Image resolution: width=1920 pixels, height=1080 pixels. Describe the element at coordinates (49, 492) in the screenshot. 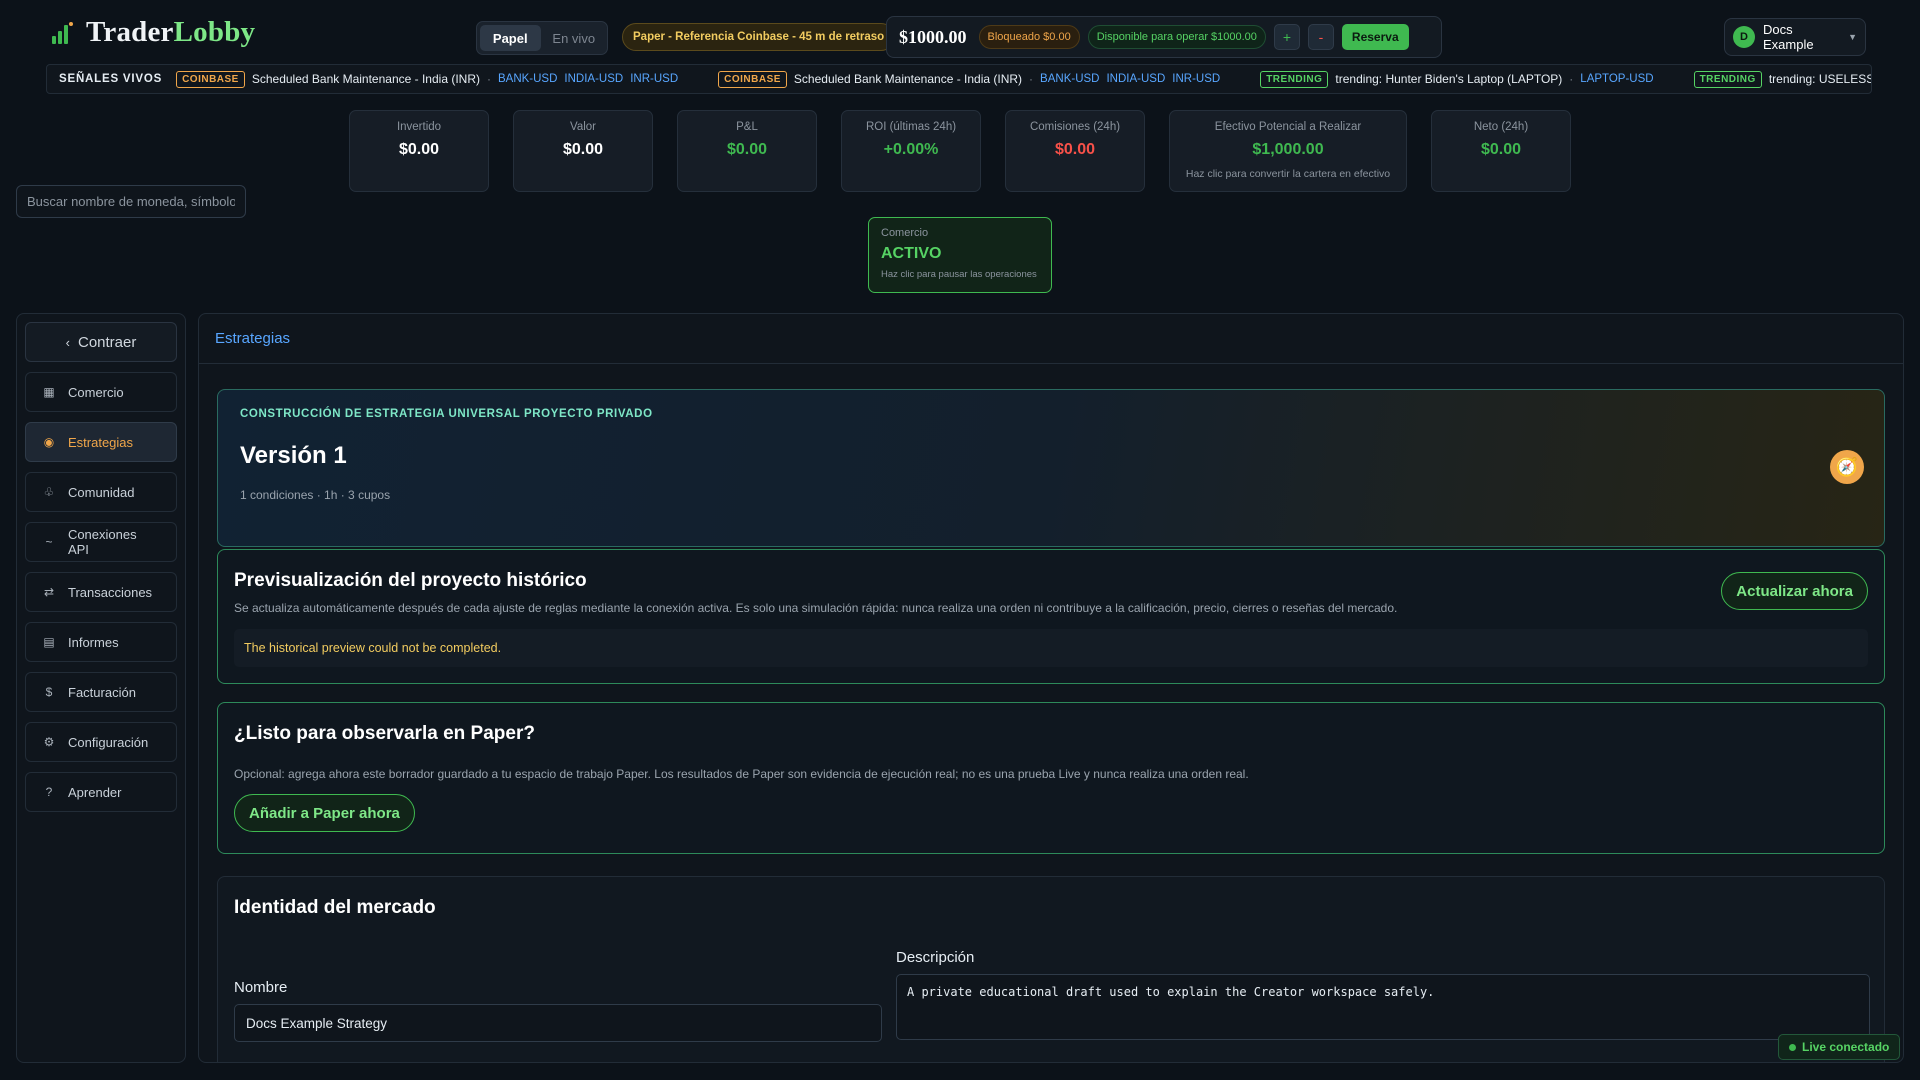

I see `community-icon: ♧` at that location.